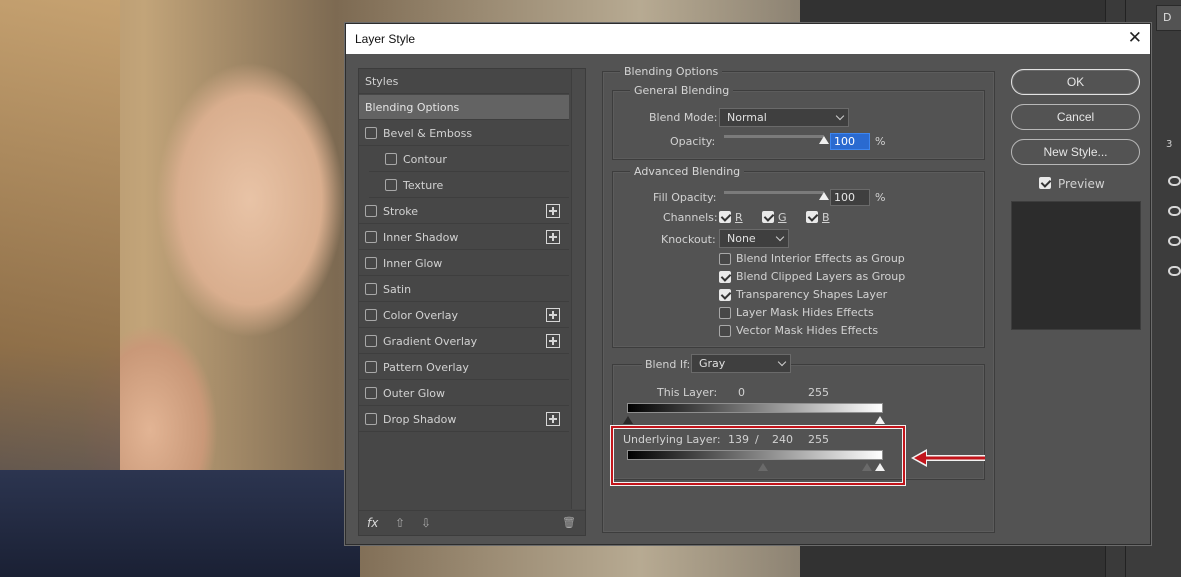 Image resolution: width=1181 pixels, height=577 pixels. Describe the element at coordinates (464, 393) in the screenshot. I see `style-item-outer-glow: Outer Glow` at that location.